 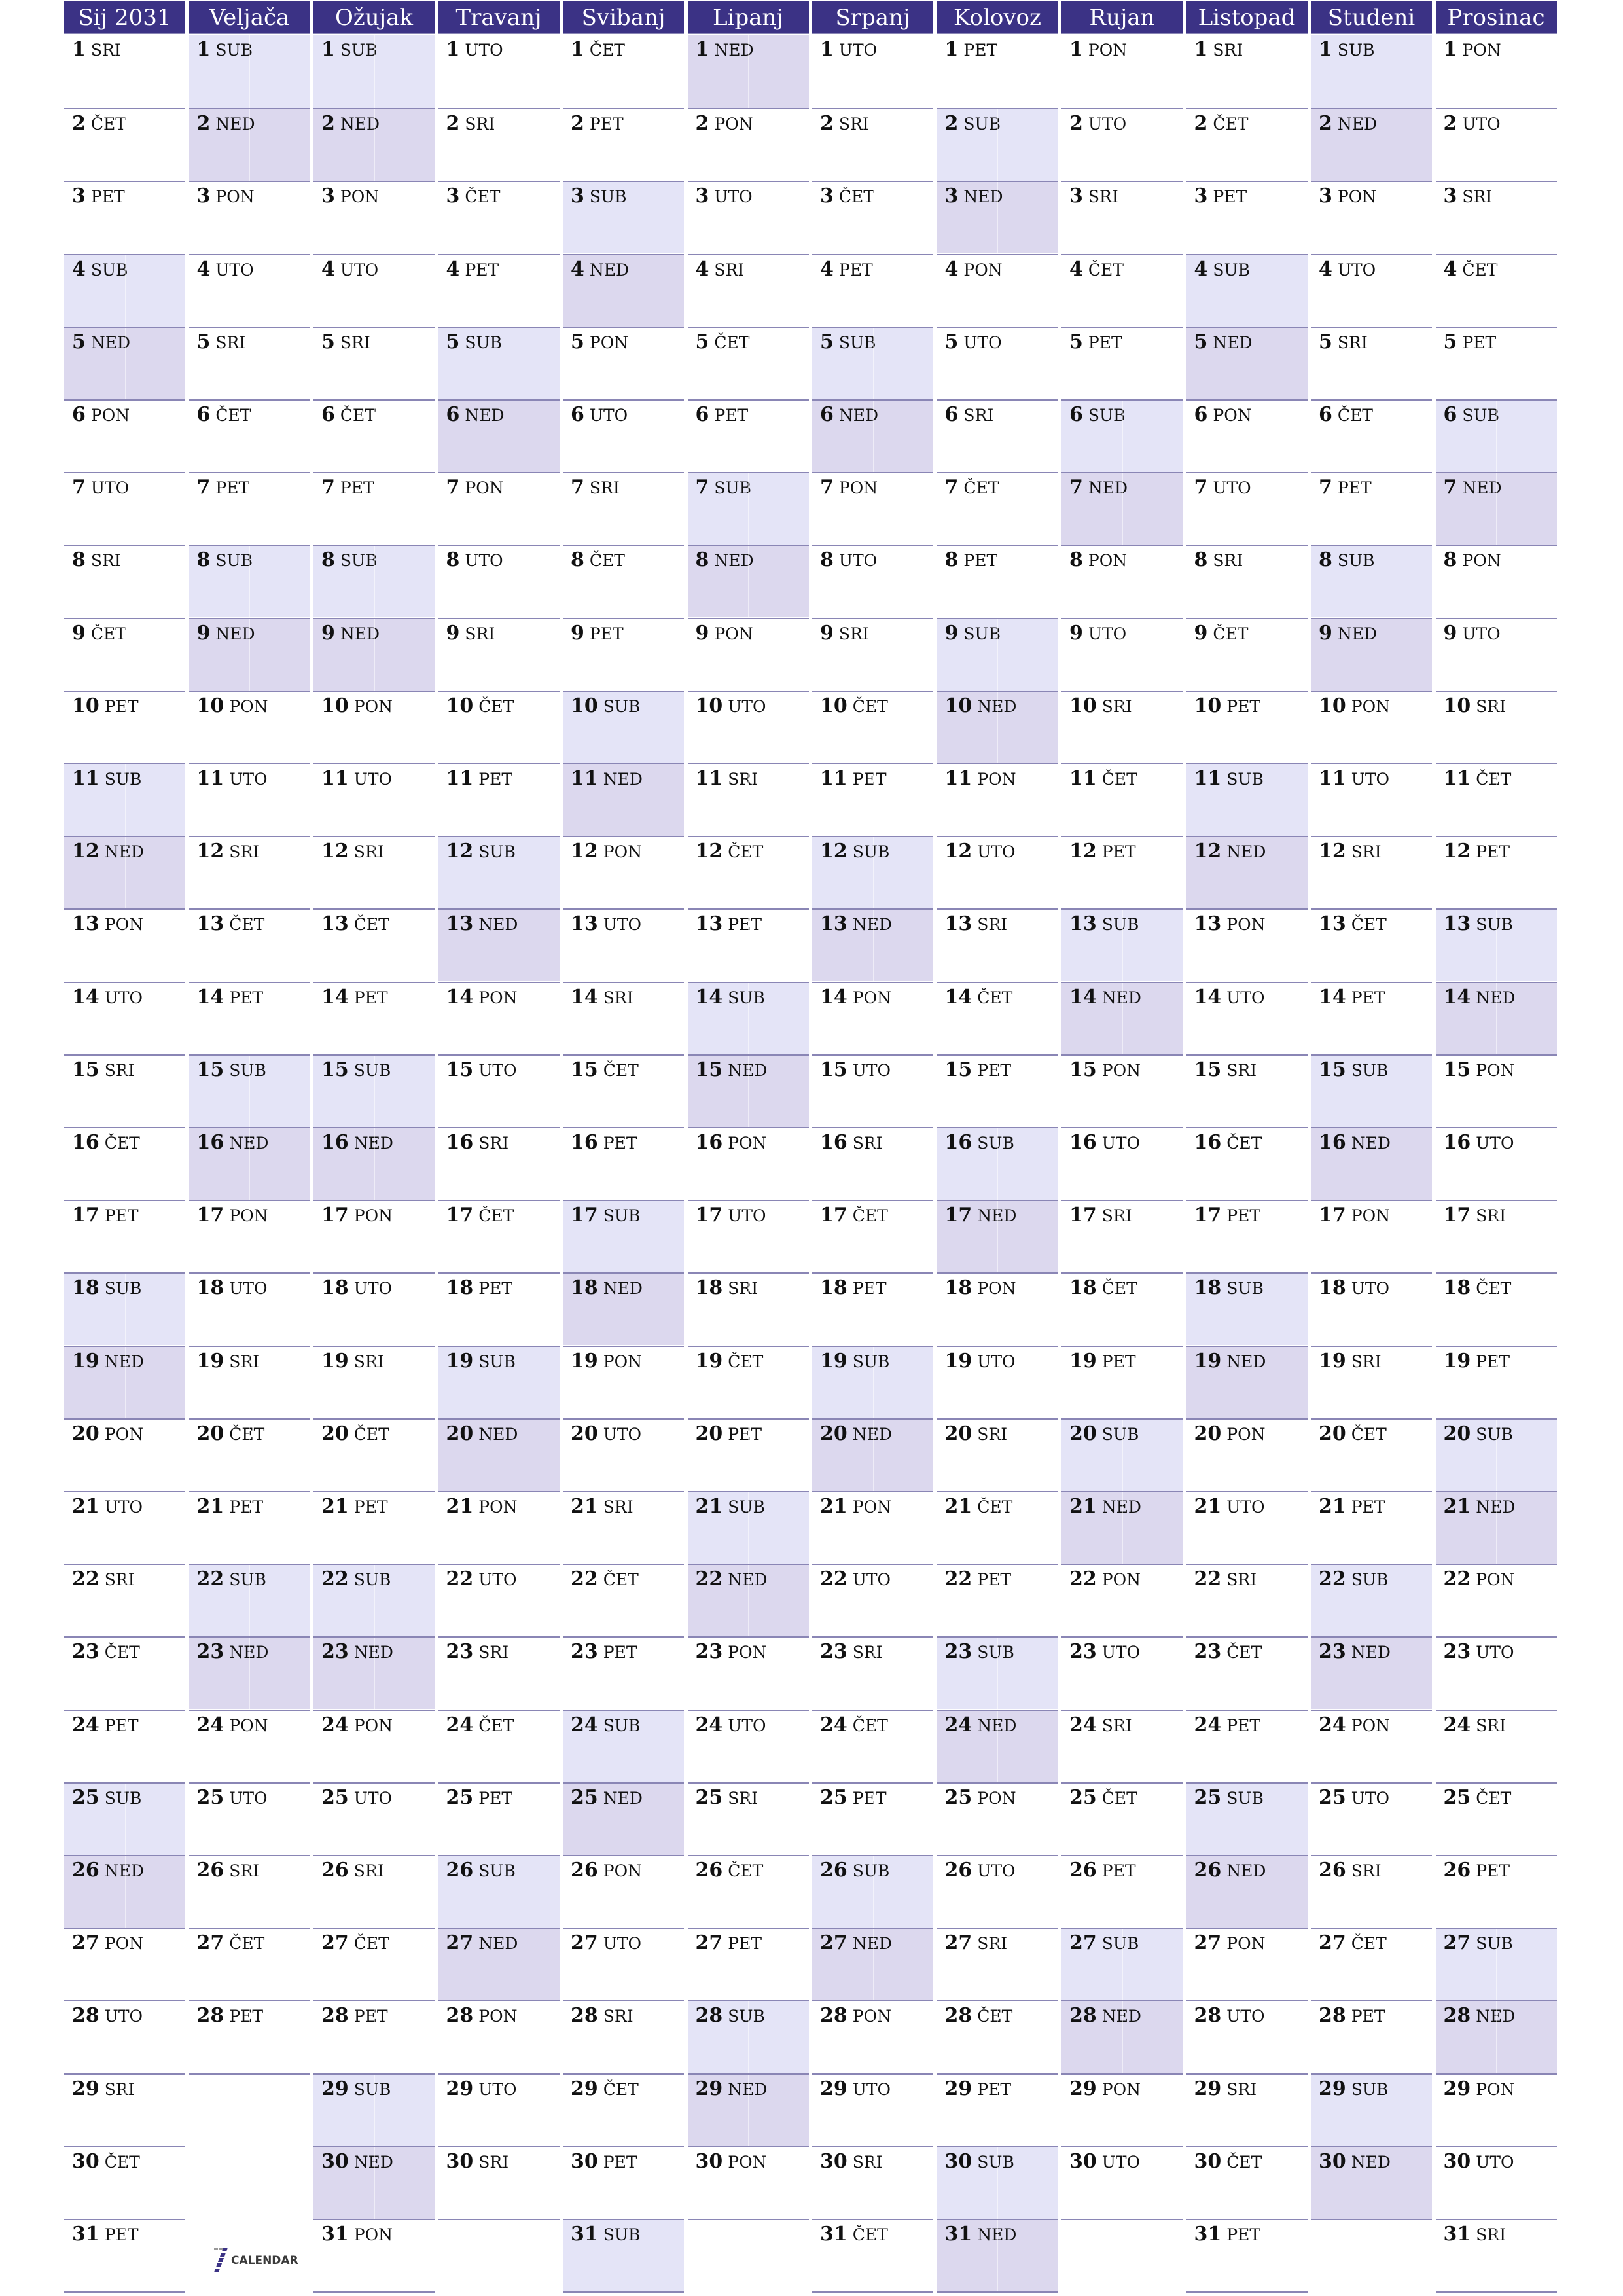 I want to click on day-number: 20 PON, so click(x=1230, y=1433).